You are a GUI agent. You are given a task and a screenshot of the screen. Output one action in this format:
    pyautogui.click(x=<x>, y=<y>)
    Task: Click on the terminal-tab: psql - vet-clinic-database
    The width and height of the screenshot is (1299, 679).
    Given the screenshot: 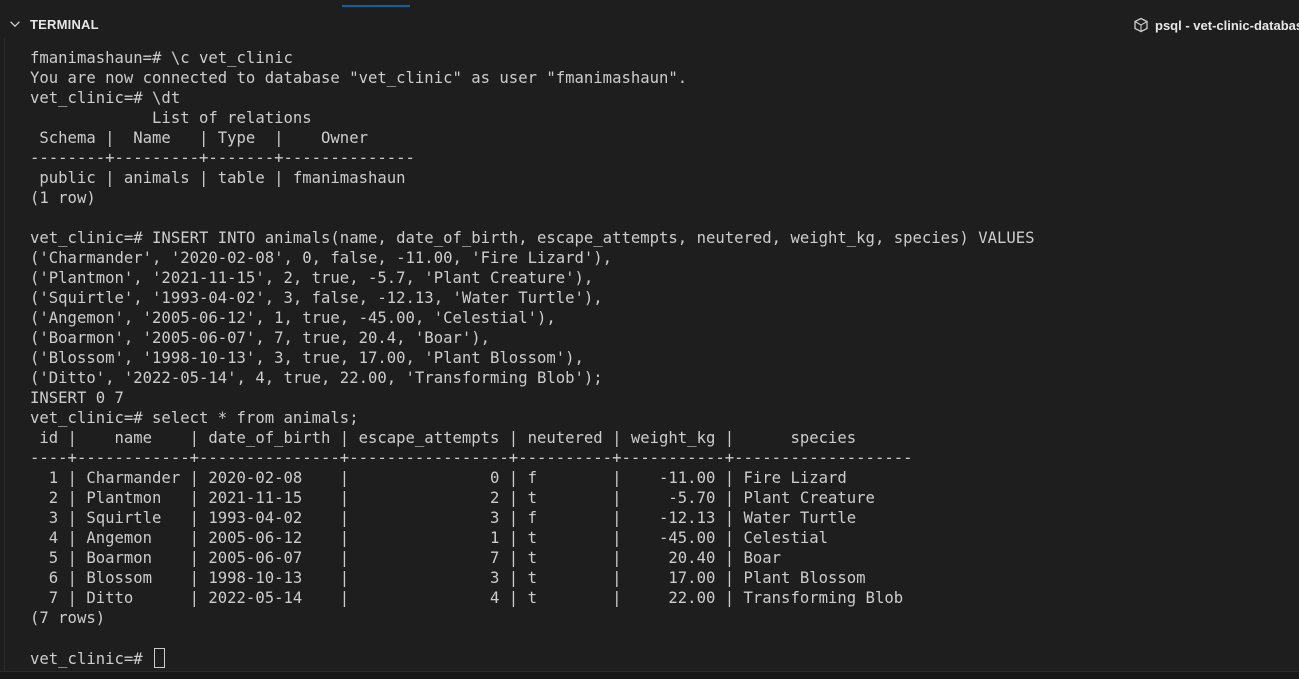 What is the action you would take?
    pyautogui.click(x=1216, y=25)
    